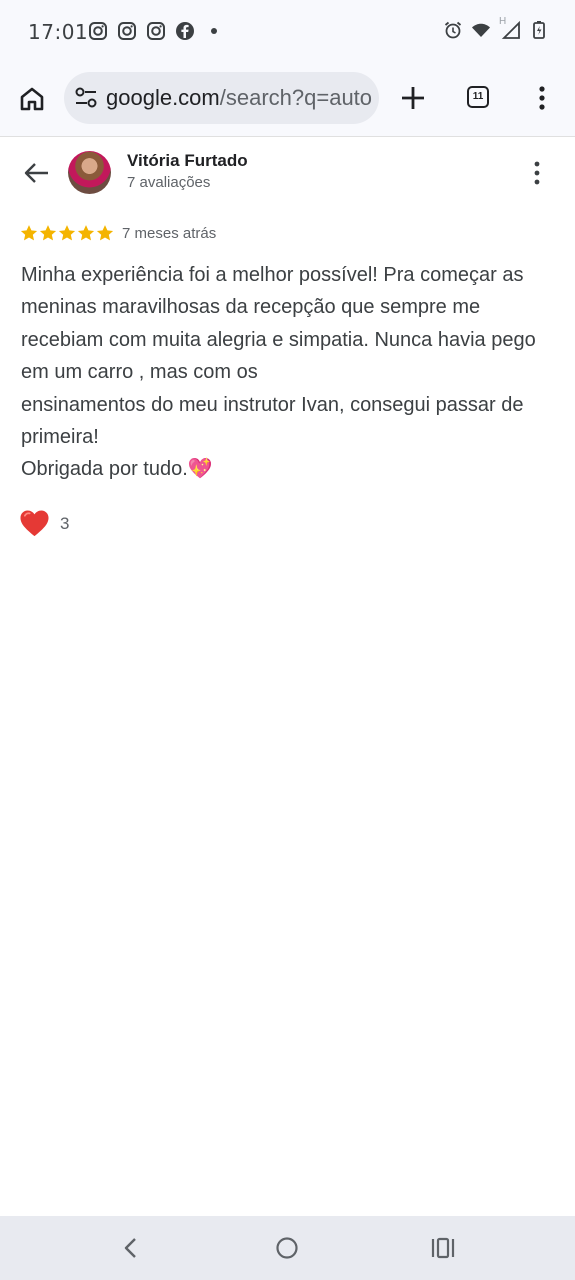  What do you see at coordinates (510, 28) in the screenshot?
I see `signal-icon: H` at bounding box center [510, 28].